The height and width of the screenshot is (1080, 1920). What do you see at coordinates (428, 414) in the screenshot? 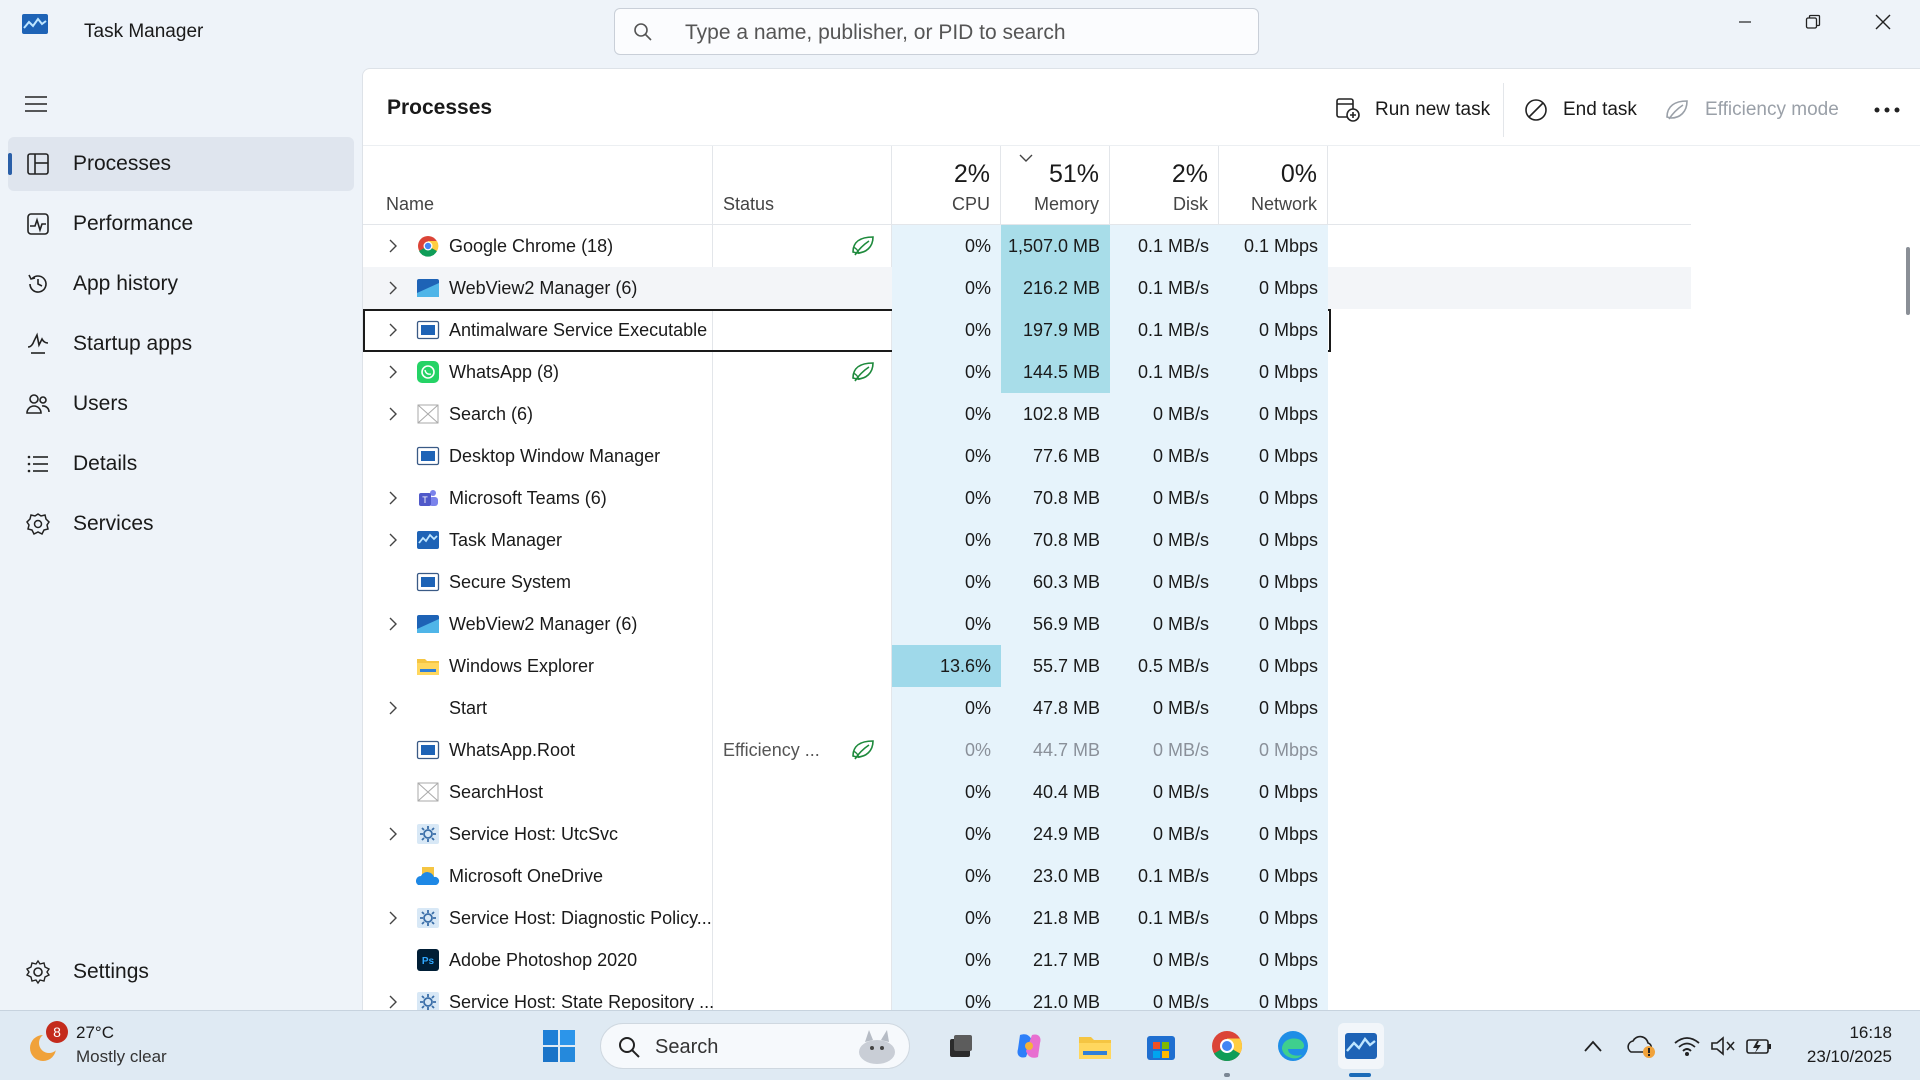
I see `placeholder-icon` at bounding box center [428, 414].